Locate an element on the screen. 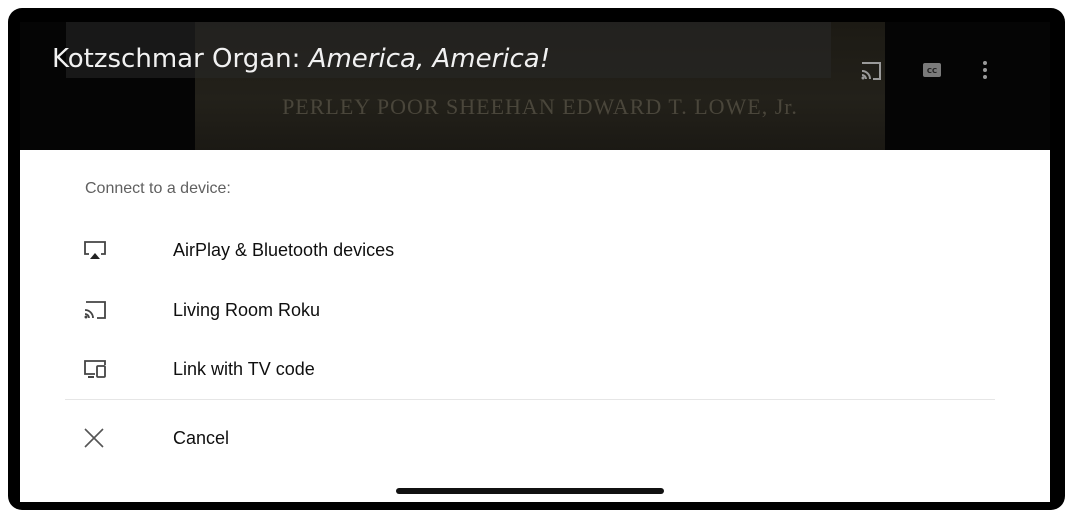  cancel-button: Cancel is located at coordinates (535, 438).